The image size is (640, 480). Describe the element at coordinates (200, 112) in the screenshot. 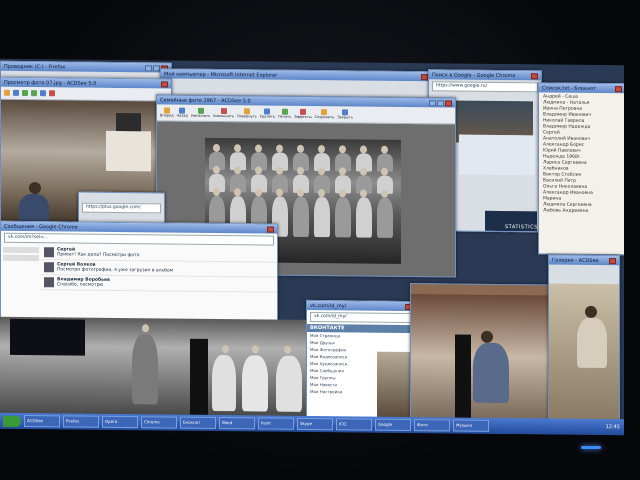

I see `toolbar-button: Увеличить` at that location.